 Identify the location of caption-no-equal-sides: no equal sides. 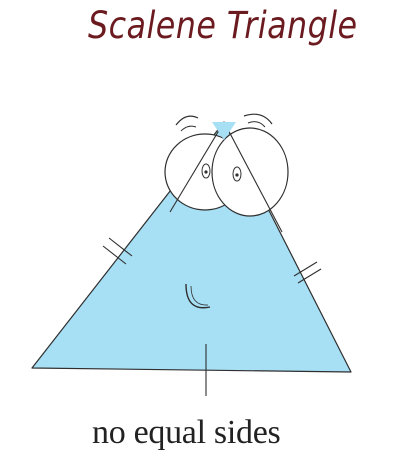
(186, 432).